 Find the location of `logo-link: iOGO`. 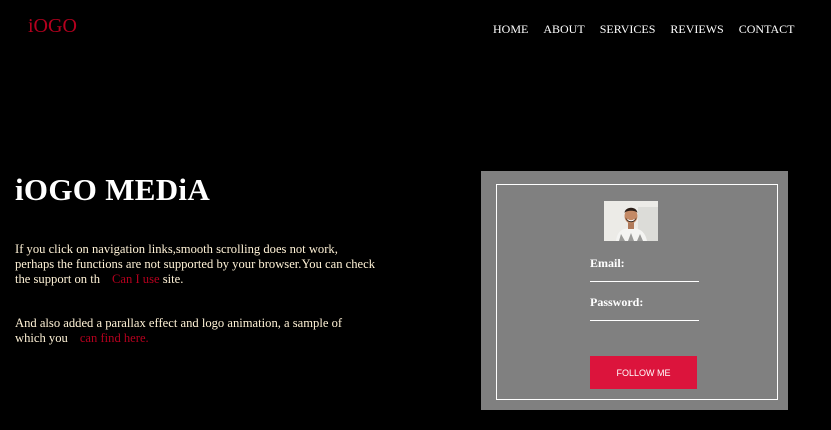

logo-link: iOGO is located at coordinates (52, 26).